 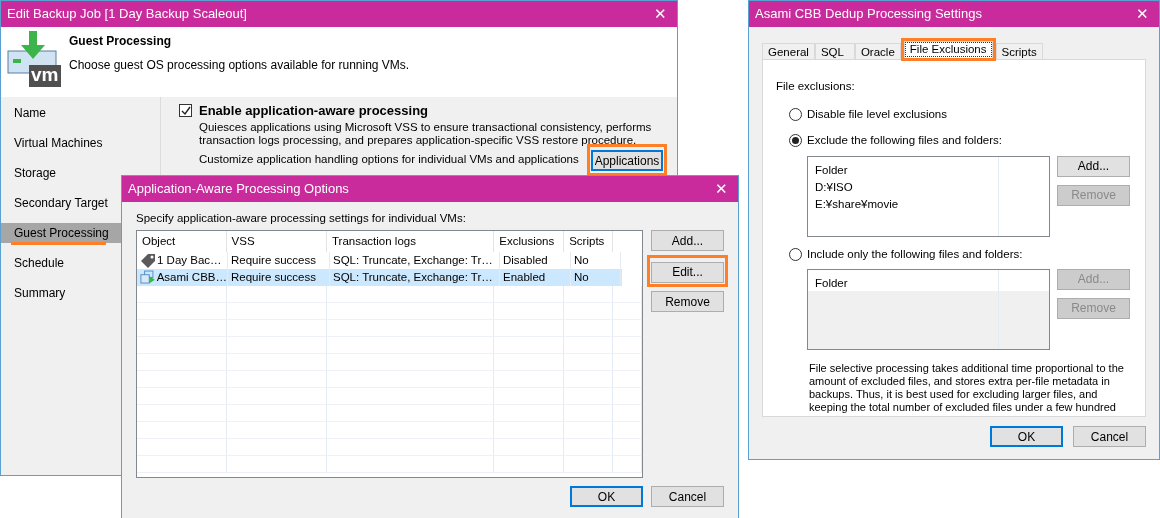 What do you see at coordinates (596, 278) in the screenshot?
I see `table-cell: No` at bounding box center [596, 278].